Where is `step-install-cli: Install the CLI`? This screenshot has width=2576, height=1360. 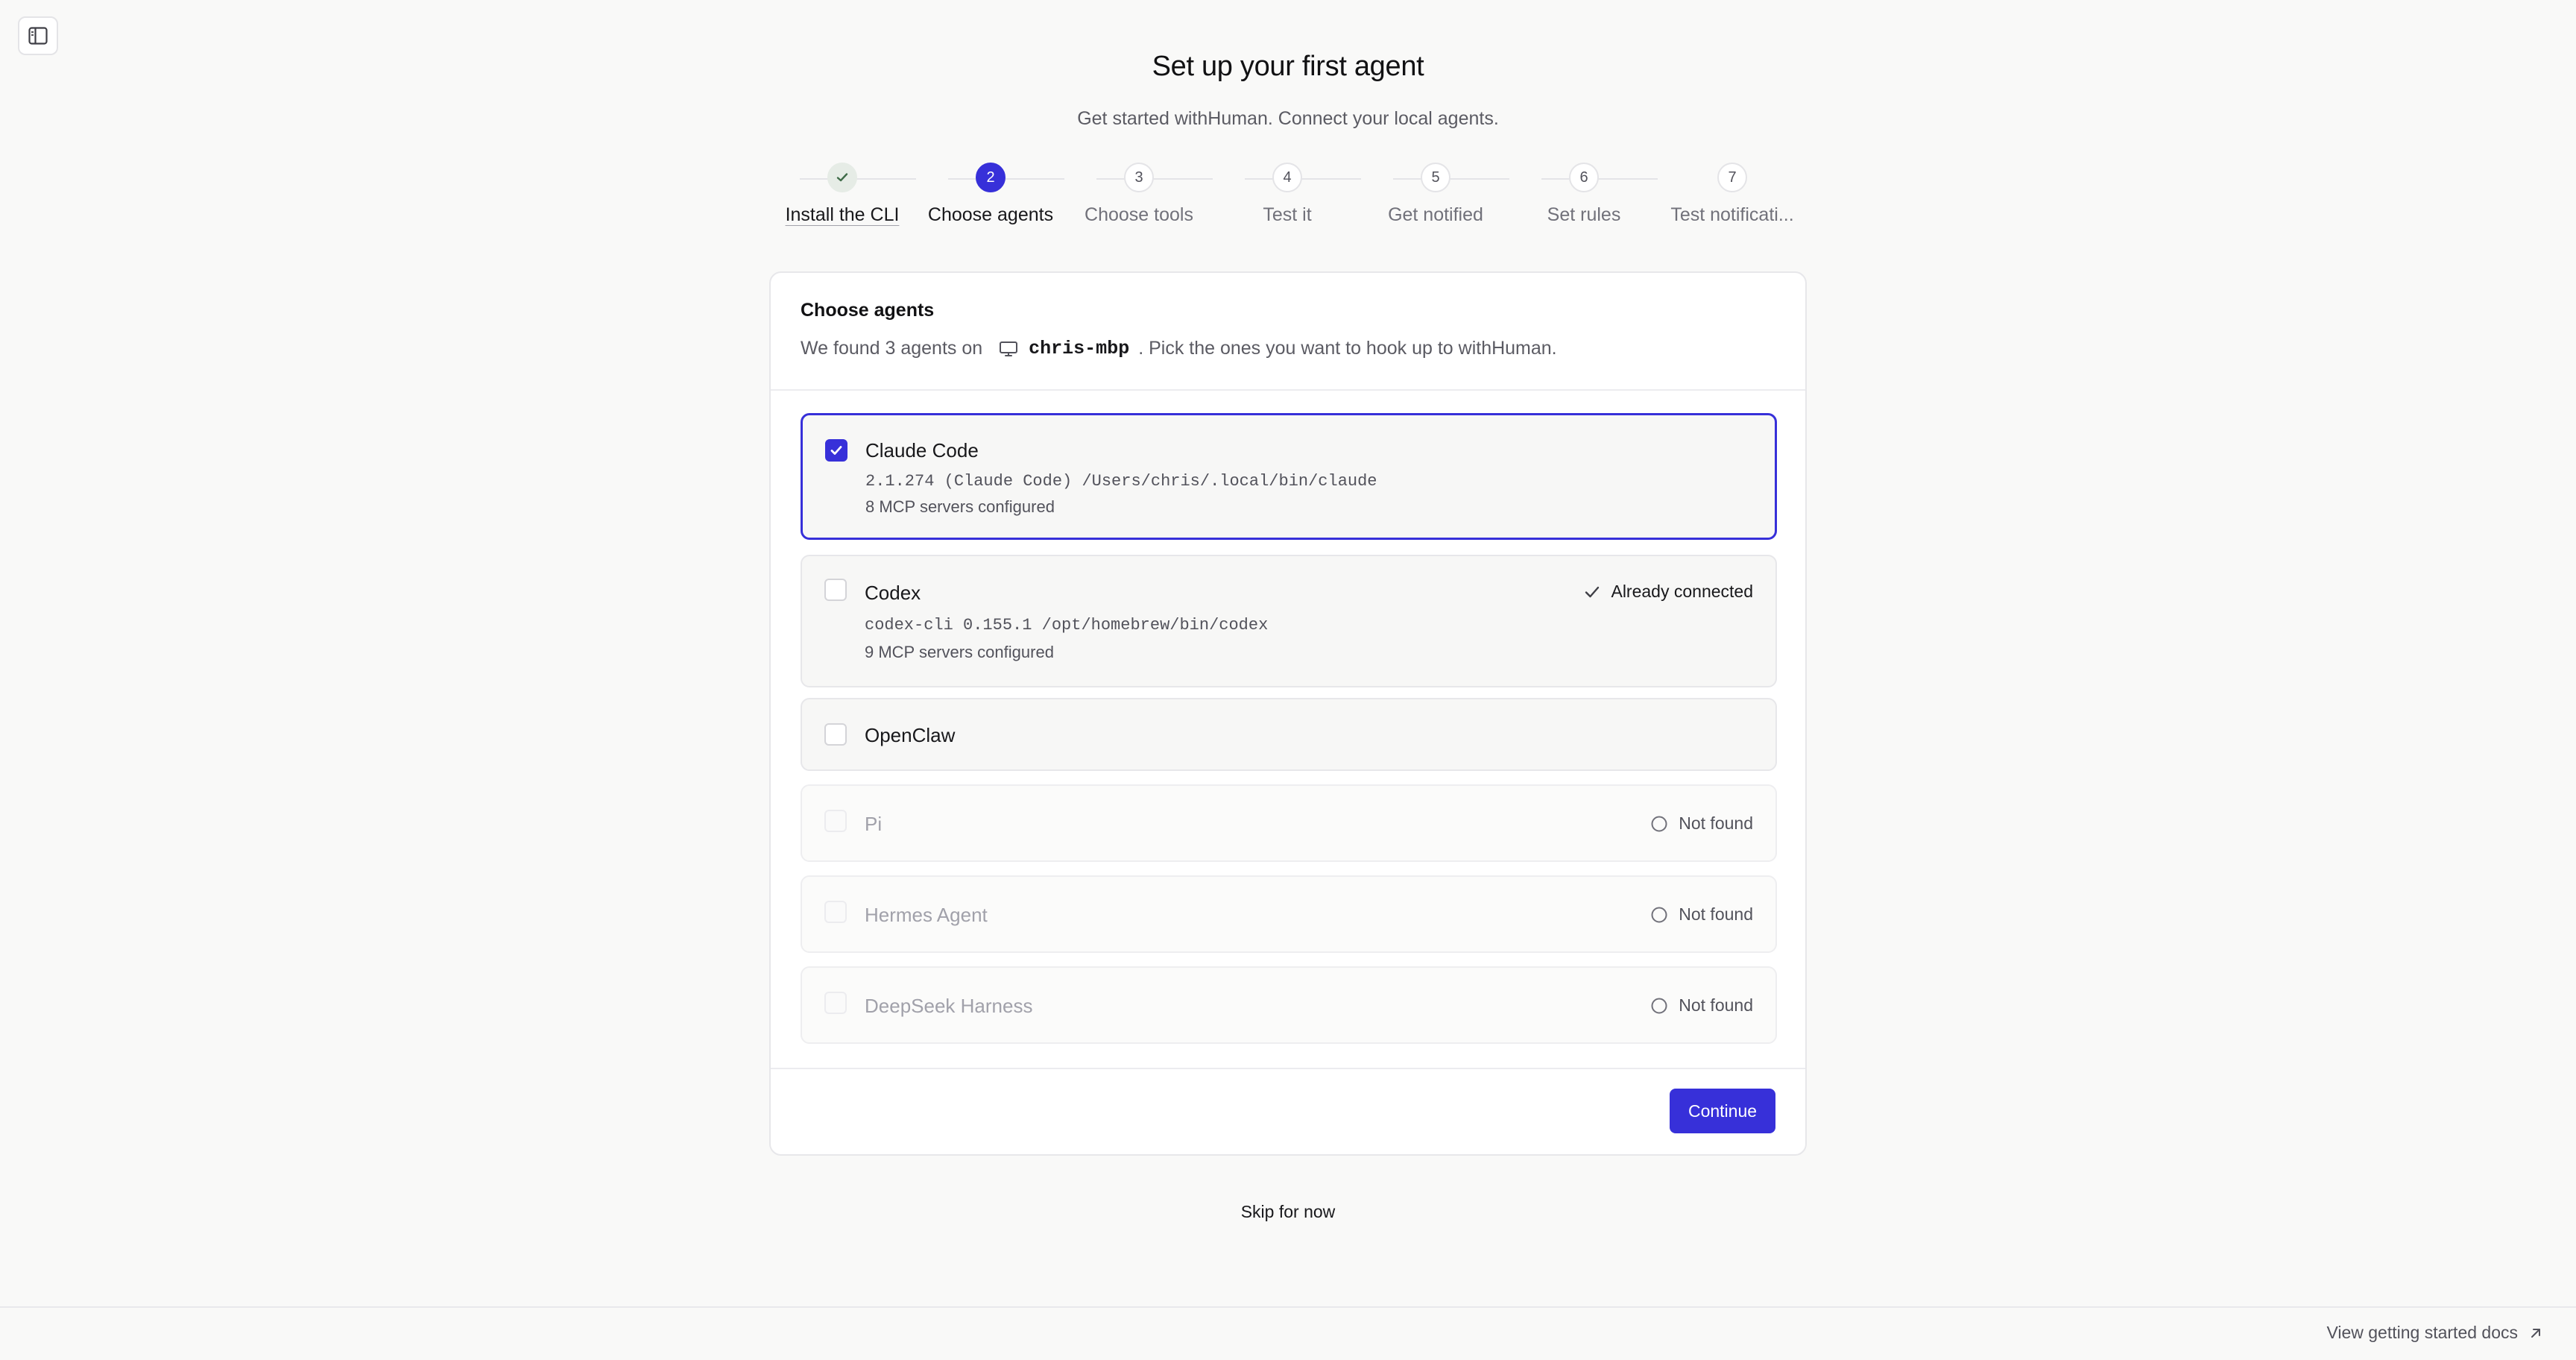
step-install-cli: Install the CLI is located at coordinates (842, 194).